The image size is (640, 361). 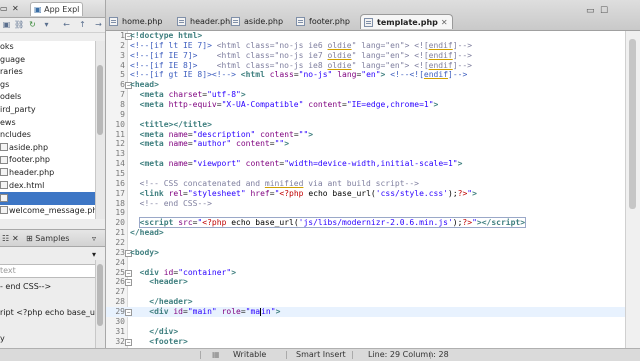 I want to click on close-tab-icon: ✕, so click(x=444, y=22).